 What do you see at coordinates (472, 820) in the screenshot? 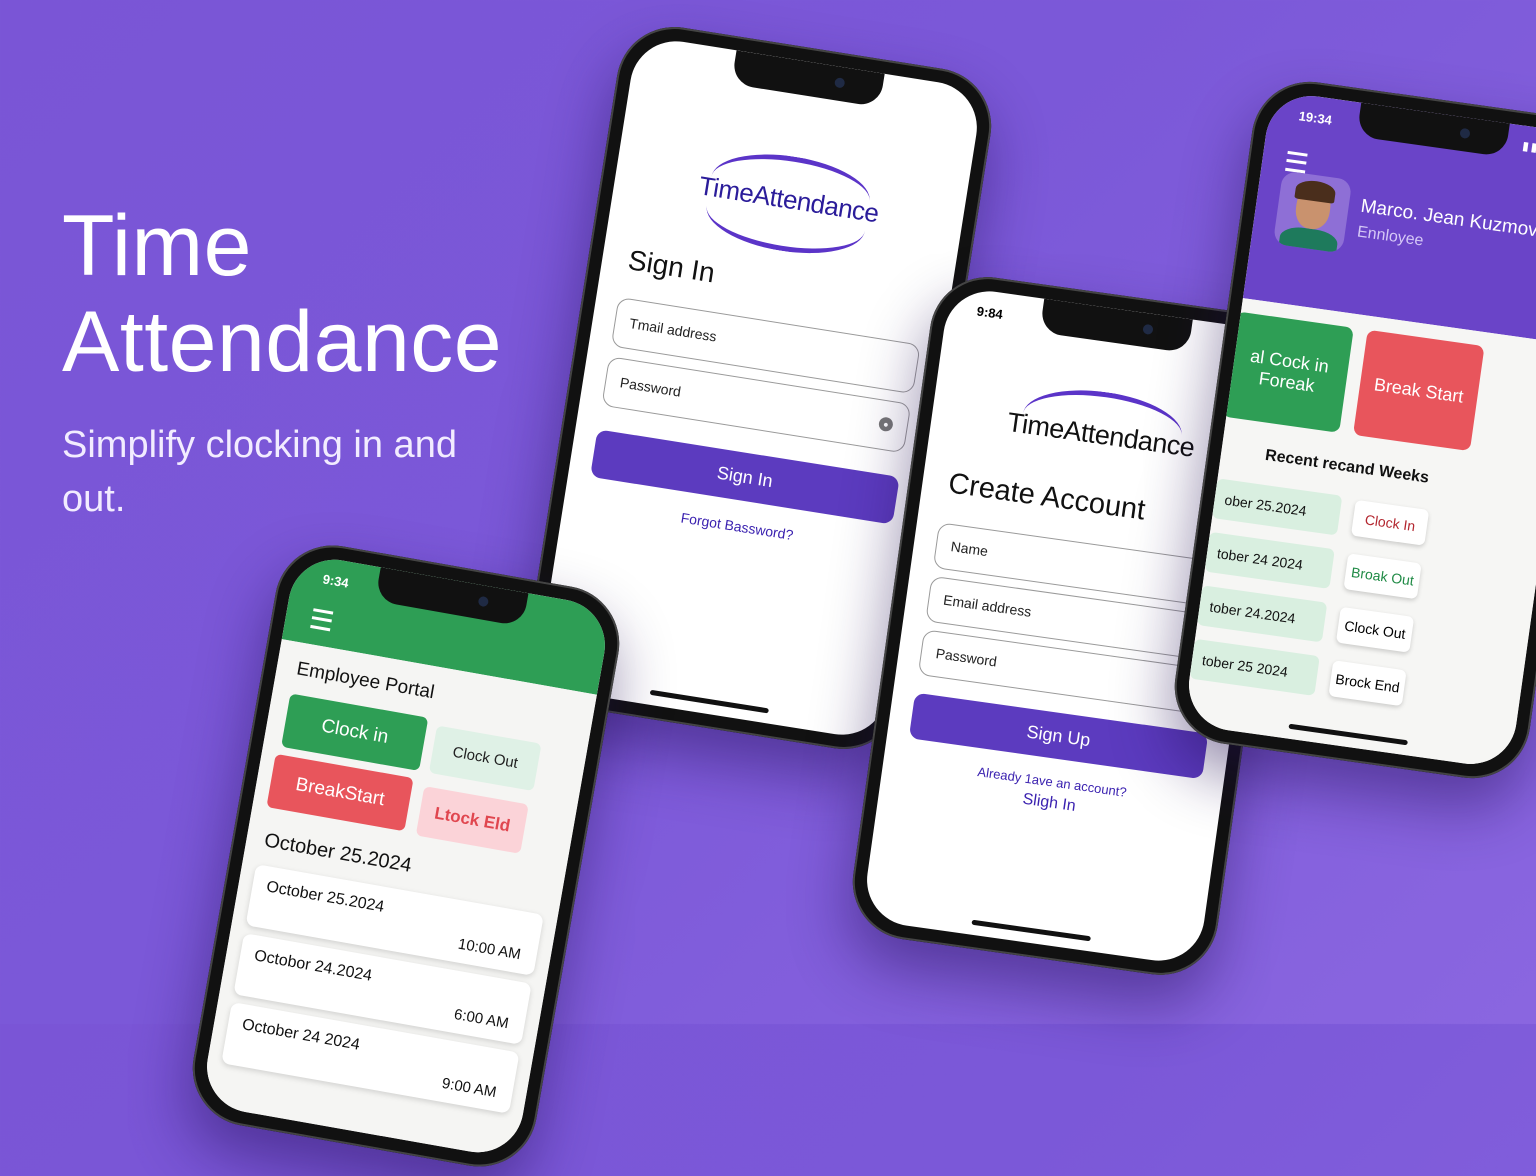
I see `clock-end-button: Ltock Eld` at bounding box center [472, 820].